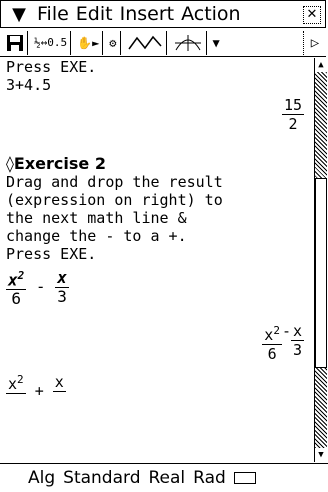 The width and height of the screenshot is (328, 492). I want to click on scroll-right-icon: ▷, so click(314, 43).